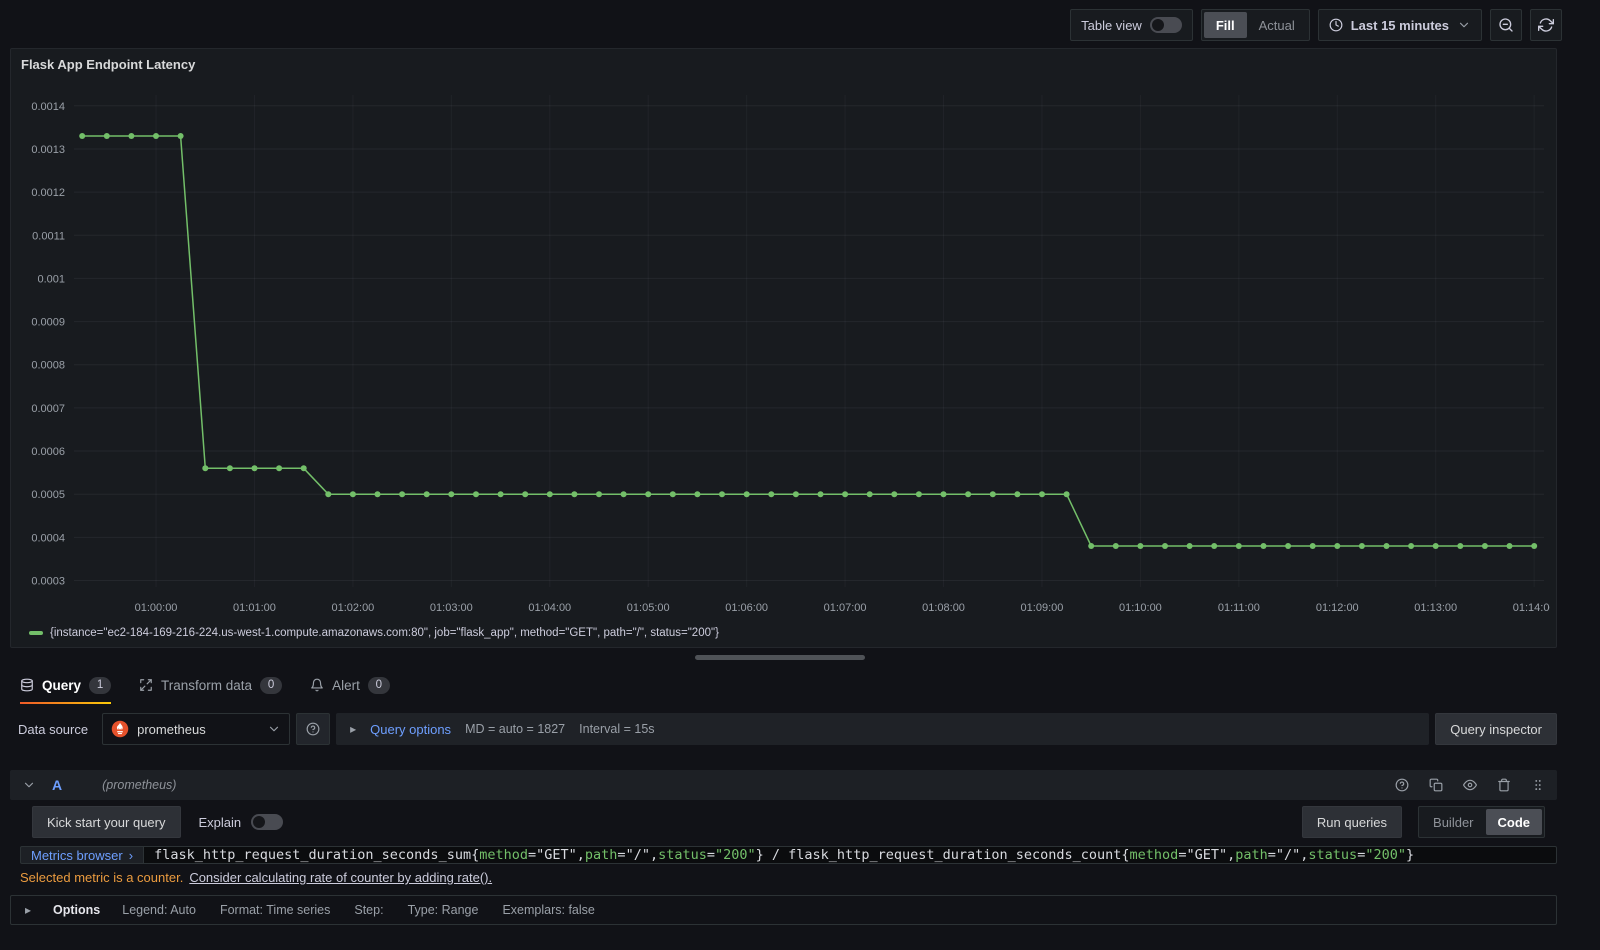 The image size is (1600, 950). What do you see at coordinates (943, 608) in the screenshot?
I see `svg-text: 01:08:00` at bounding box center [943, 608].